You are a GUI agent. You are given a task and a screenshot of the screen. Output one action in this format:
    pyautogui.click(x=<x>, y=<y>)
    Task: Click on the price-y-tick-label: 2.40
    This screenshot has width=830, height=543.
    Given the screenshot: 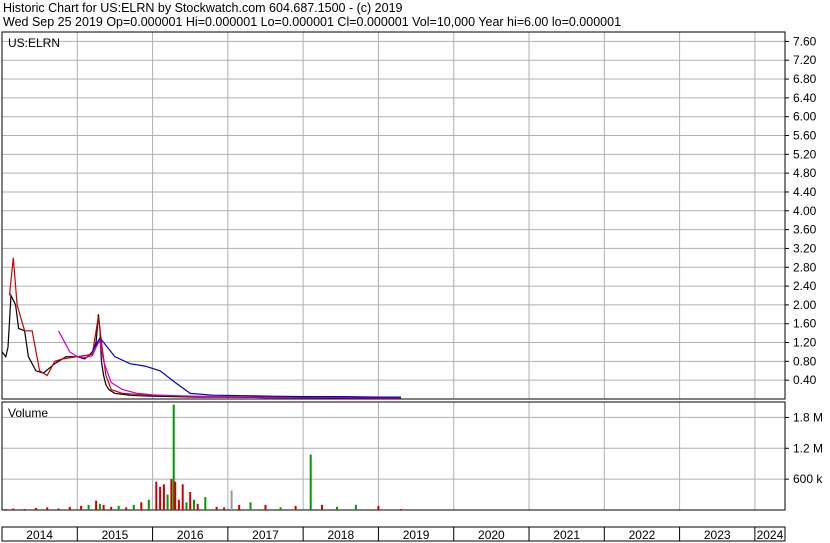 What is the action you would take?
    pyautogui.click(x=805, y=286)
    